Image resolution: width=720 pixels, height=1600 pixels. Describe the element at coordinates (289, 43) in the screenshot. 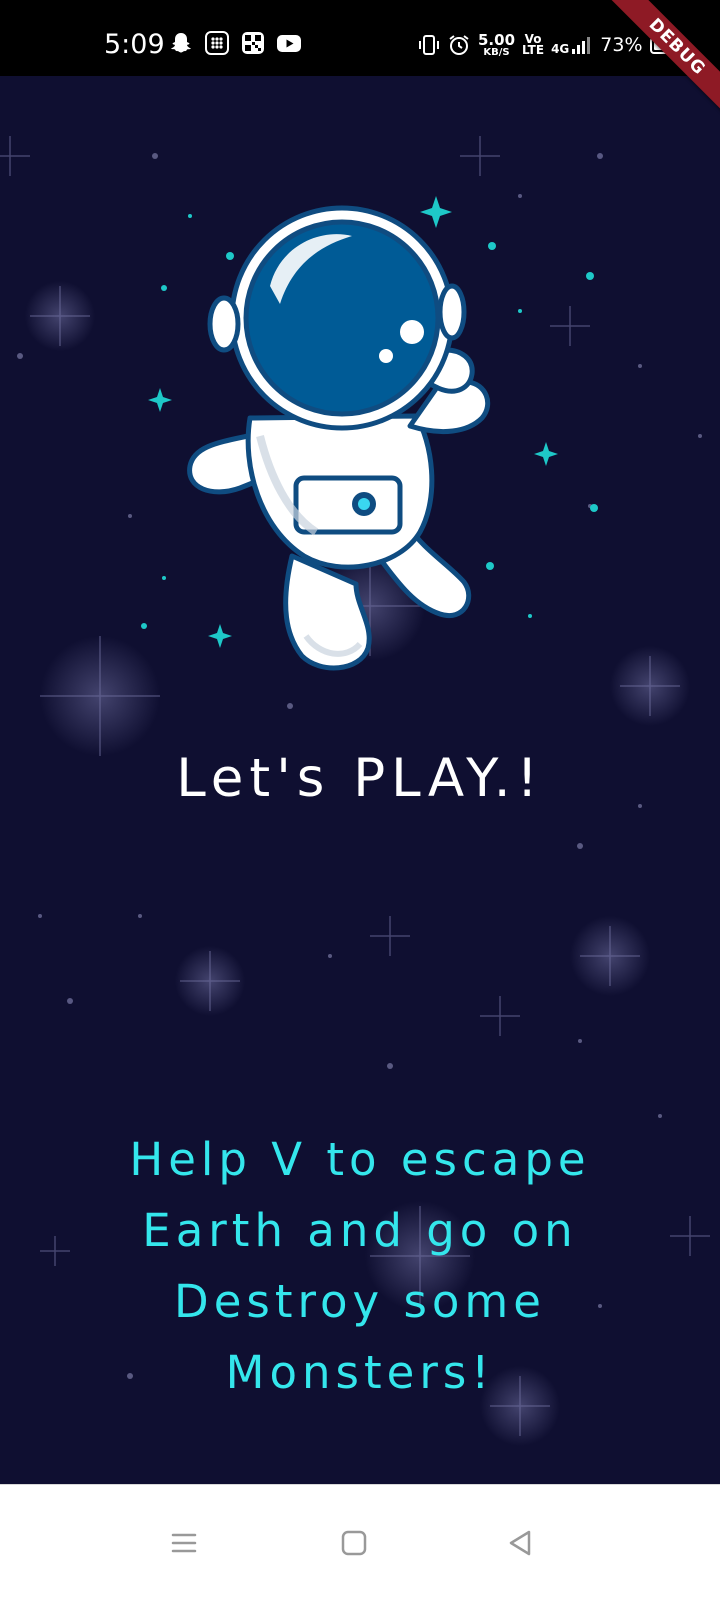

I see `youtube-icon` at that location.